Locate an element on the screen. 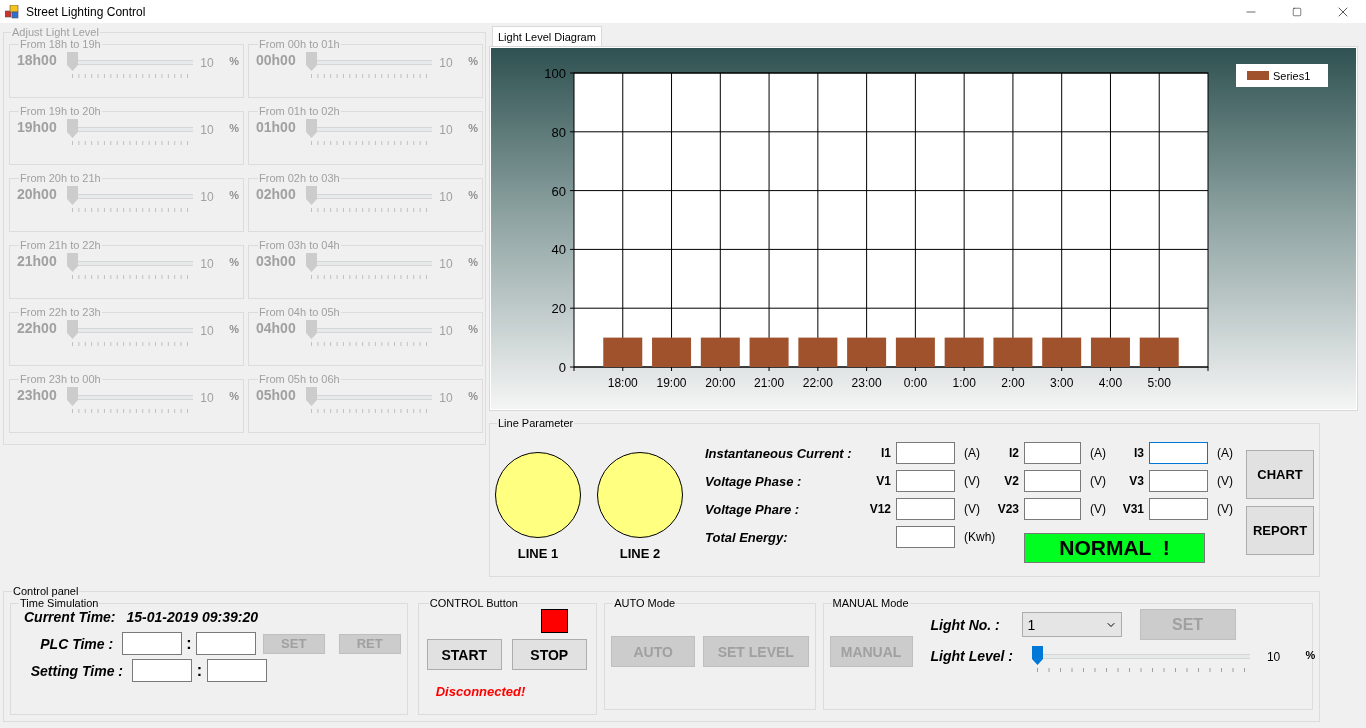  axis-tick-label: 40 is located at coordinates (558, 250).